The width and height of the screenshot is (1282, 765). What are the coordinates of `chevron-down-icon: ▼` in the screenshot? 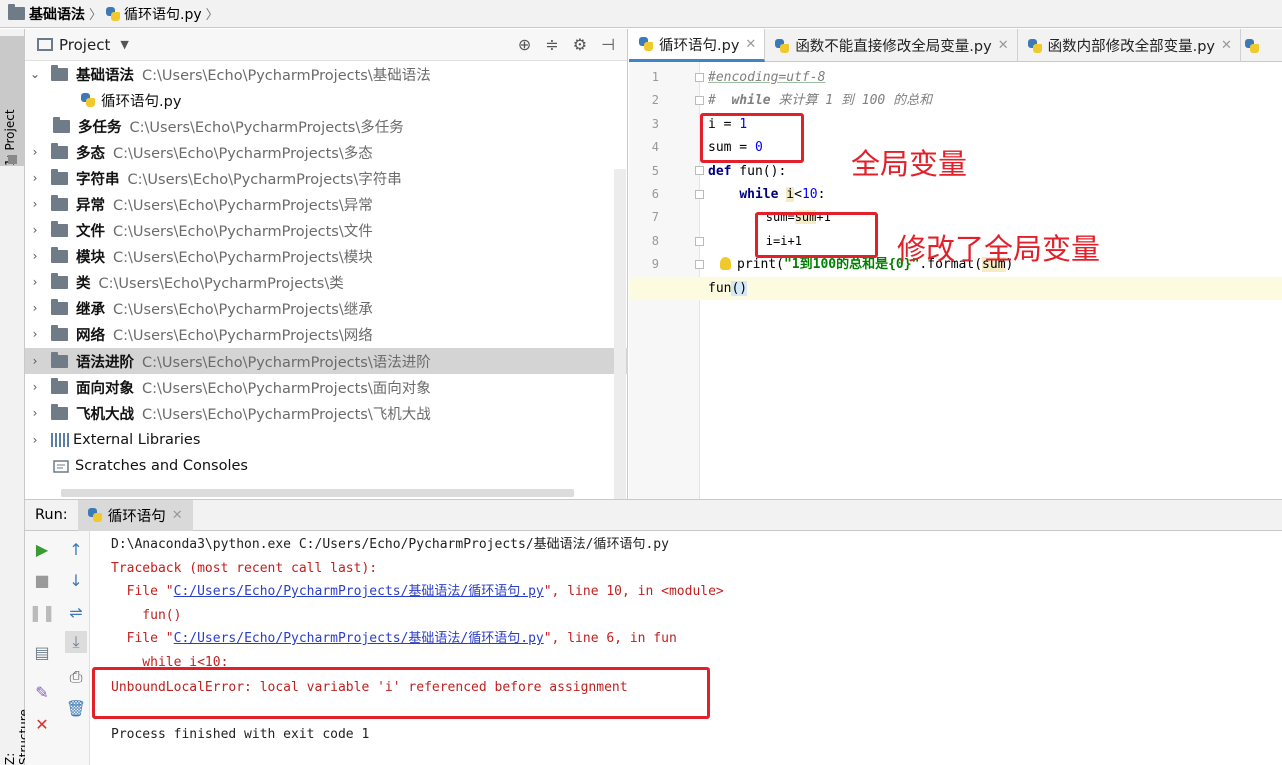 It's located at (124, 44).